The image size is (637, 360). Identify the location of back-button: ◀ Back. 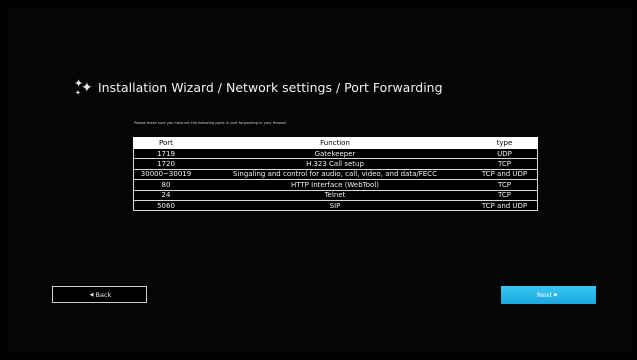
(99, 294).